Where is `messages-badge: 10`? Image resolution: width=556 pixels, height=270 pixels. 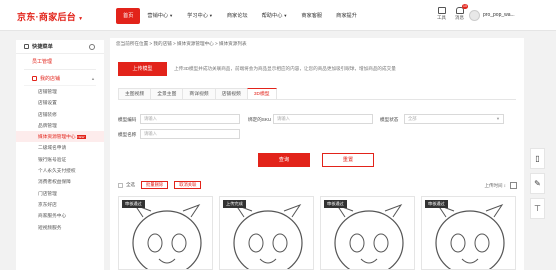 messages-badge: 10 is located at coordinates (465, 6).